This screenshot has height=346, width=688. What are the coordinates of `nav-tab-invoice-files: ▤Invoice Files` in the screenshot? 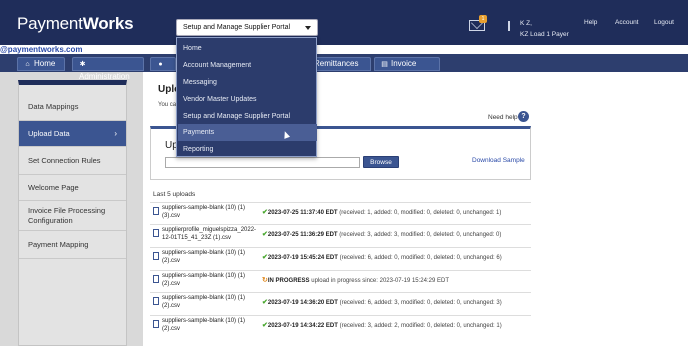 It's located at (407, 69).